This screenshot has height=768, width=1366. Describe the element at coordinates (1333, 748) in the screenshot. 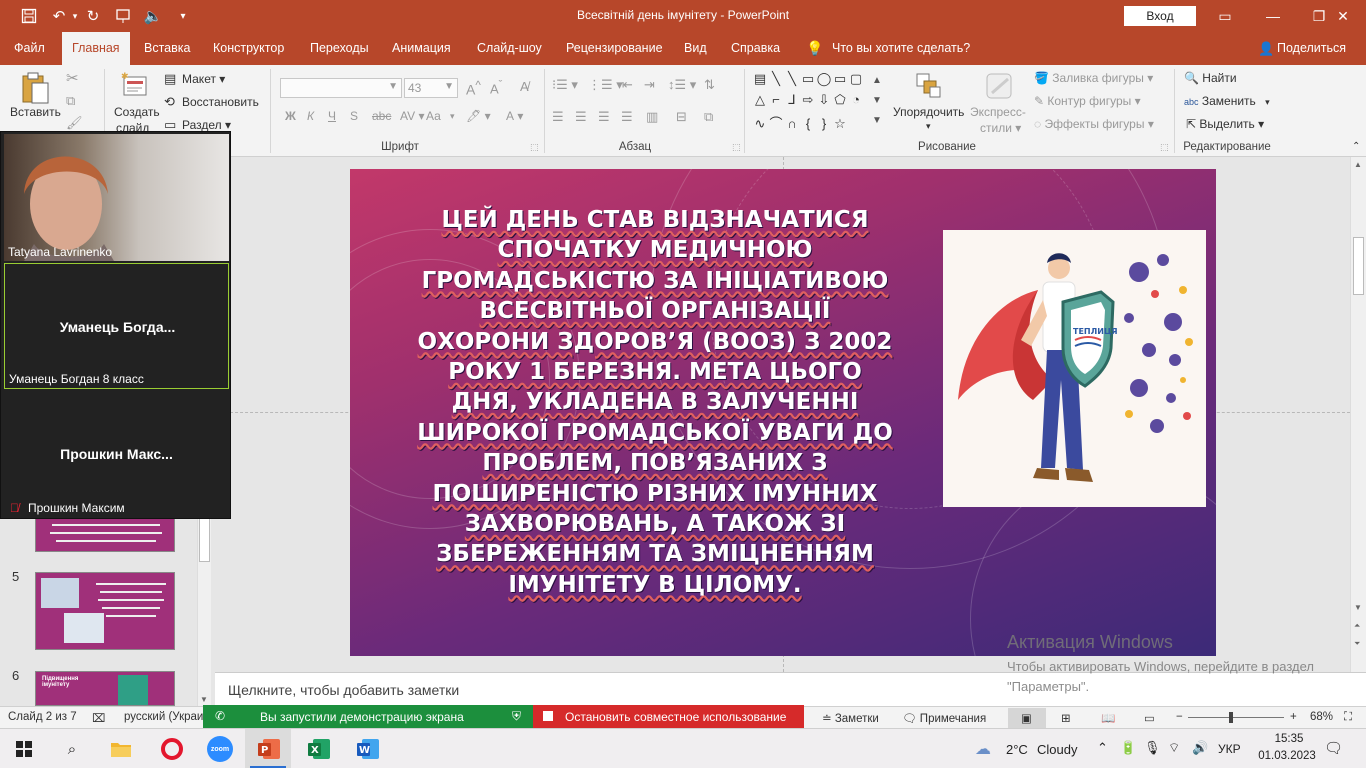

I see `notification-icon: 🗨` at that location.